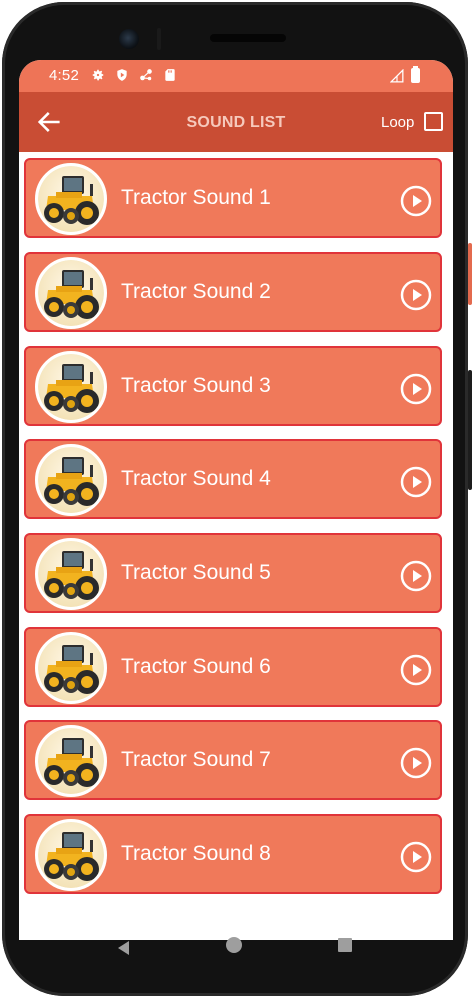 The height and width of the screenshot is (1000, 472). What do you see at coordinates (196, 666) in the screenshot?
I see `sound-title: Tractor Sound 6` at bounding box center [196, 666].